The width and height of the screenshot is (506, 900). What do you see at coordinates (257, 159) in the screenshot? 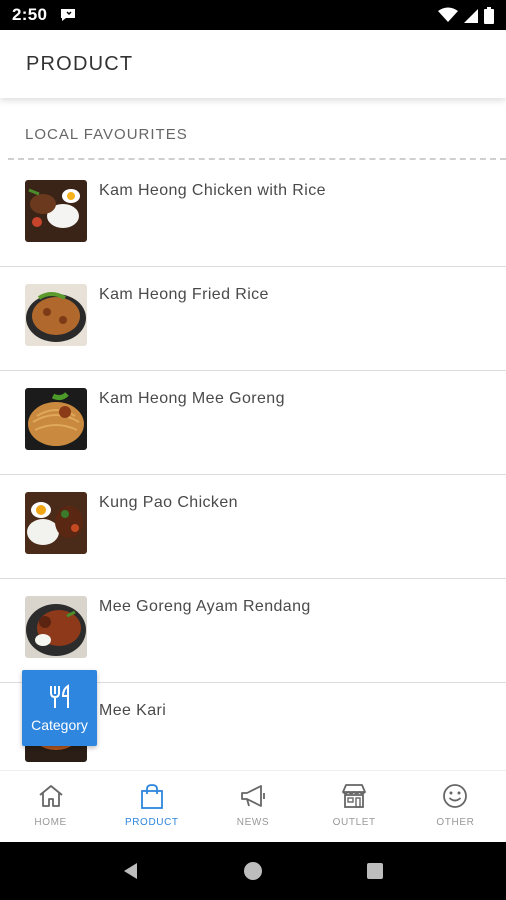
I see `section-divider` at bounding box center [257, 159].